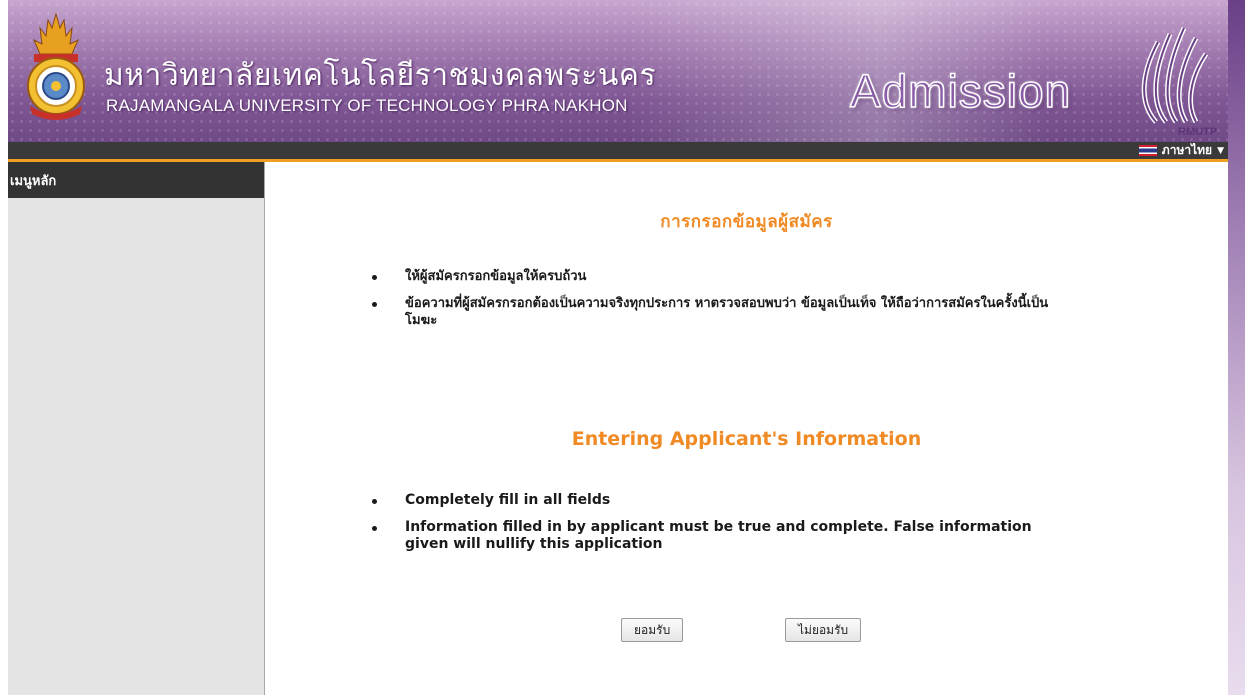 This screenshot has width=1245, height=695. I want to click on university-seal-icon, so click(56, 66).